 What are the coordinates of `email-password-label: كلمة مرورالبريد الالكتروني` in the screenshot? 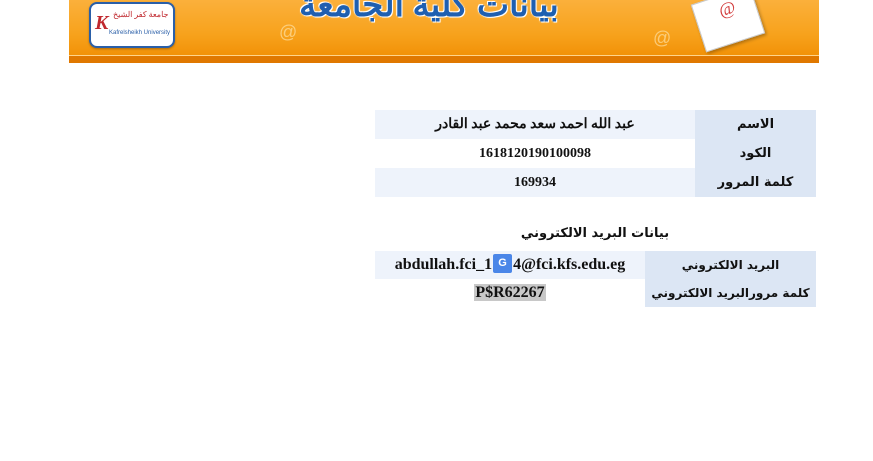 It's located at (730, 293).